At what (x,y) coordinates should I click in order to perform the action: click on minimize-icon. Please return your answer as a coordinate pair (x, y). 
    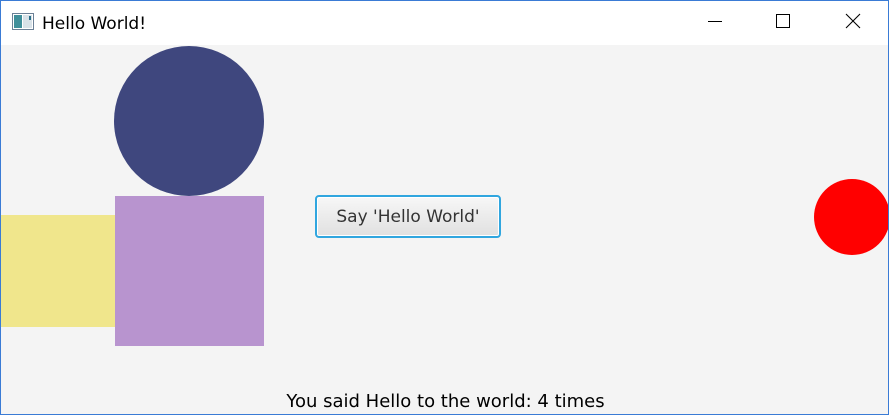
    Looking at the image, I should click on (715, 23).